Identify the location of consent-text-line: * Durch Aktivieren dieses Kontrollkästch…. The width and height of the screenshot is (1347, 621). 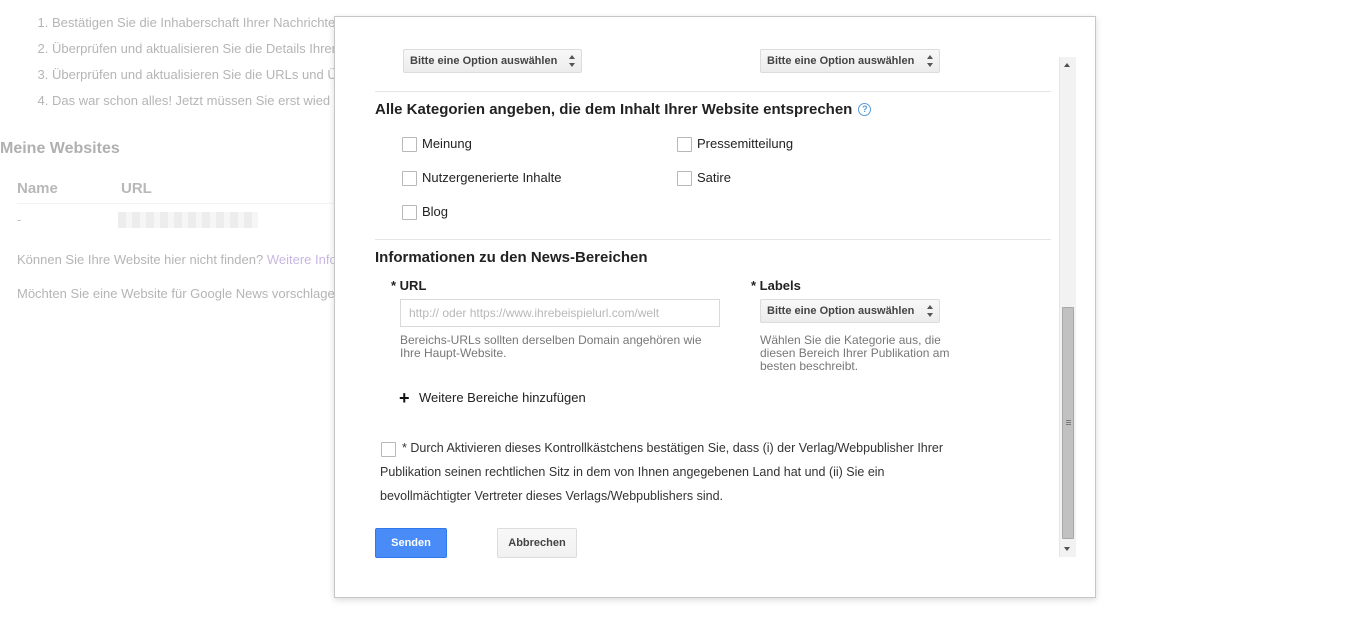
(673, 448).